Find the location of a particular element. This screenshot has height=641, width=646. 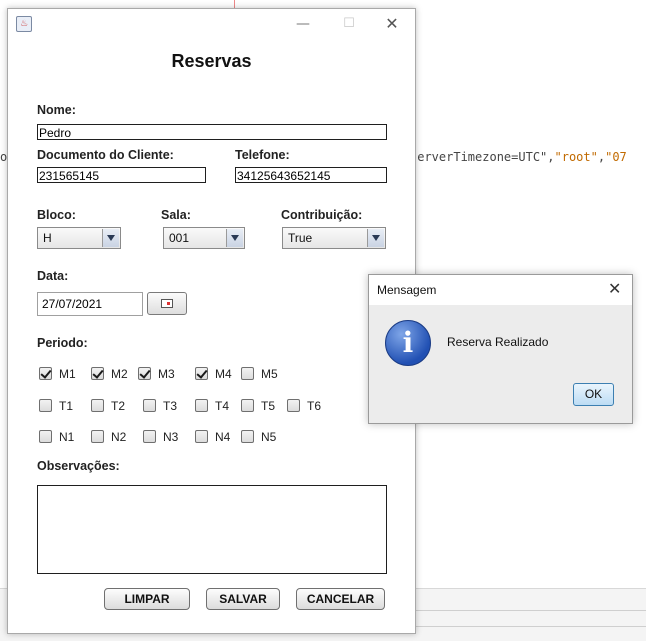

sala-select: 001 is located at coordinates (204, 238).